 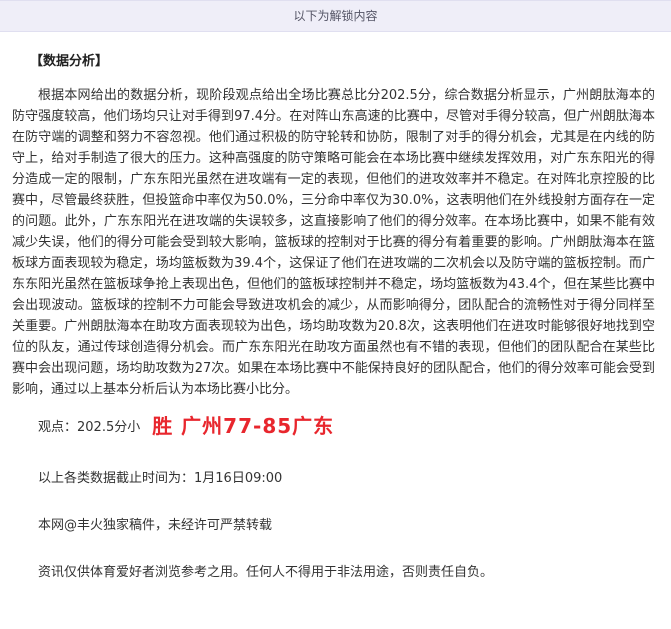 I want to click on section-title: 【数据分析】, so click(x=69, y=61).